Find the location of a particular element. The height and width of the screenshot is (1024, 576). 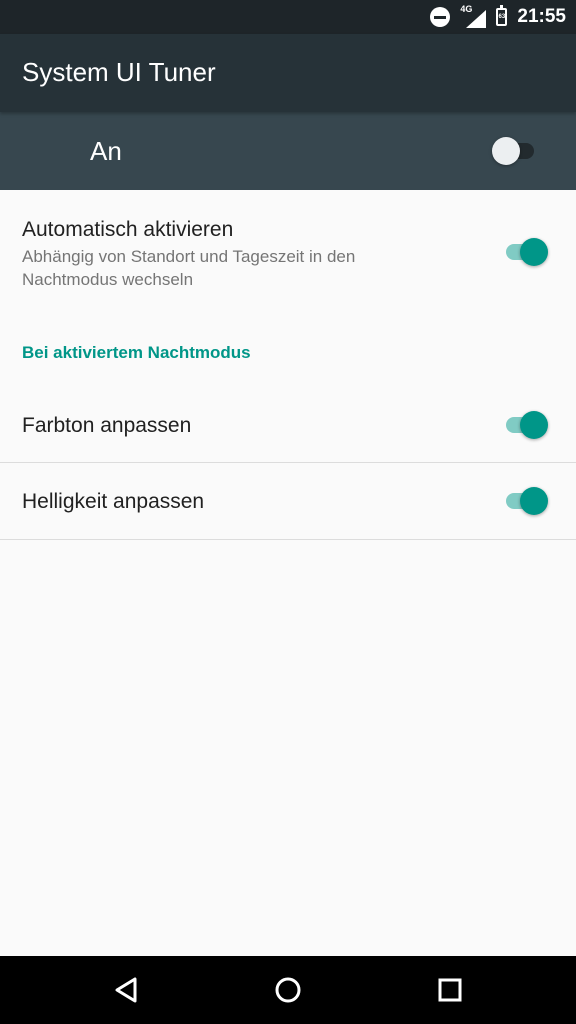

status-icons: 4G 63 21:55 is located at coordinates (493, 17).